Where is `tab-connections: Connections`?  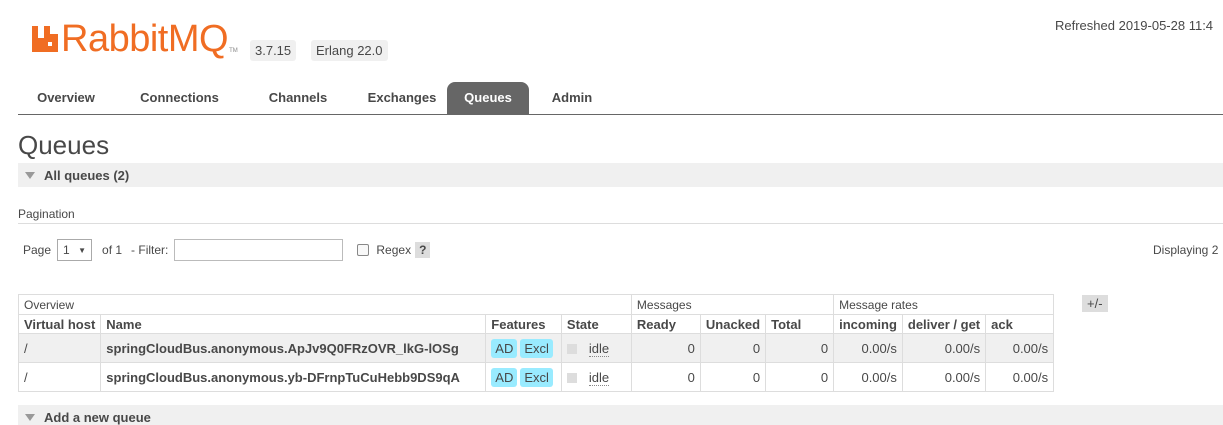
tab-connections: Connections is located at coordinates (179, 98).